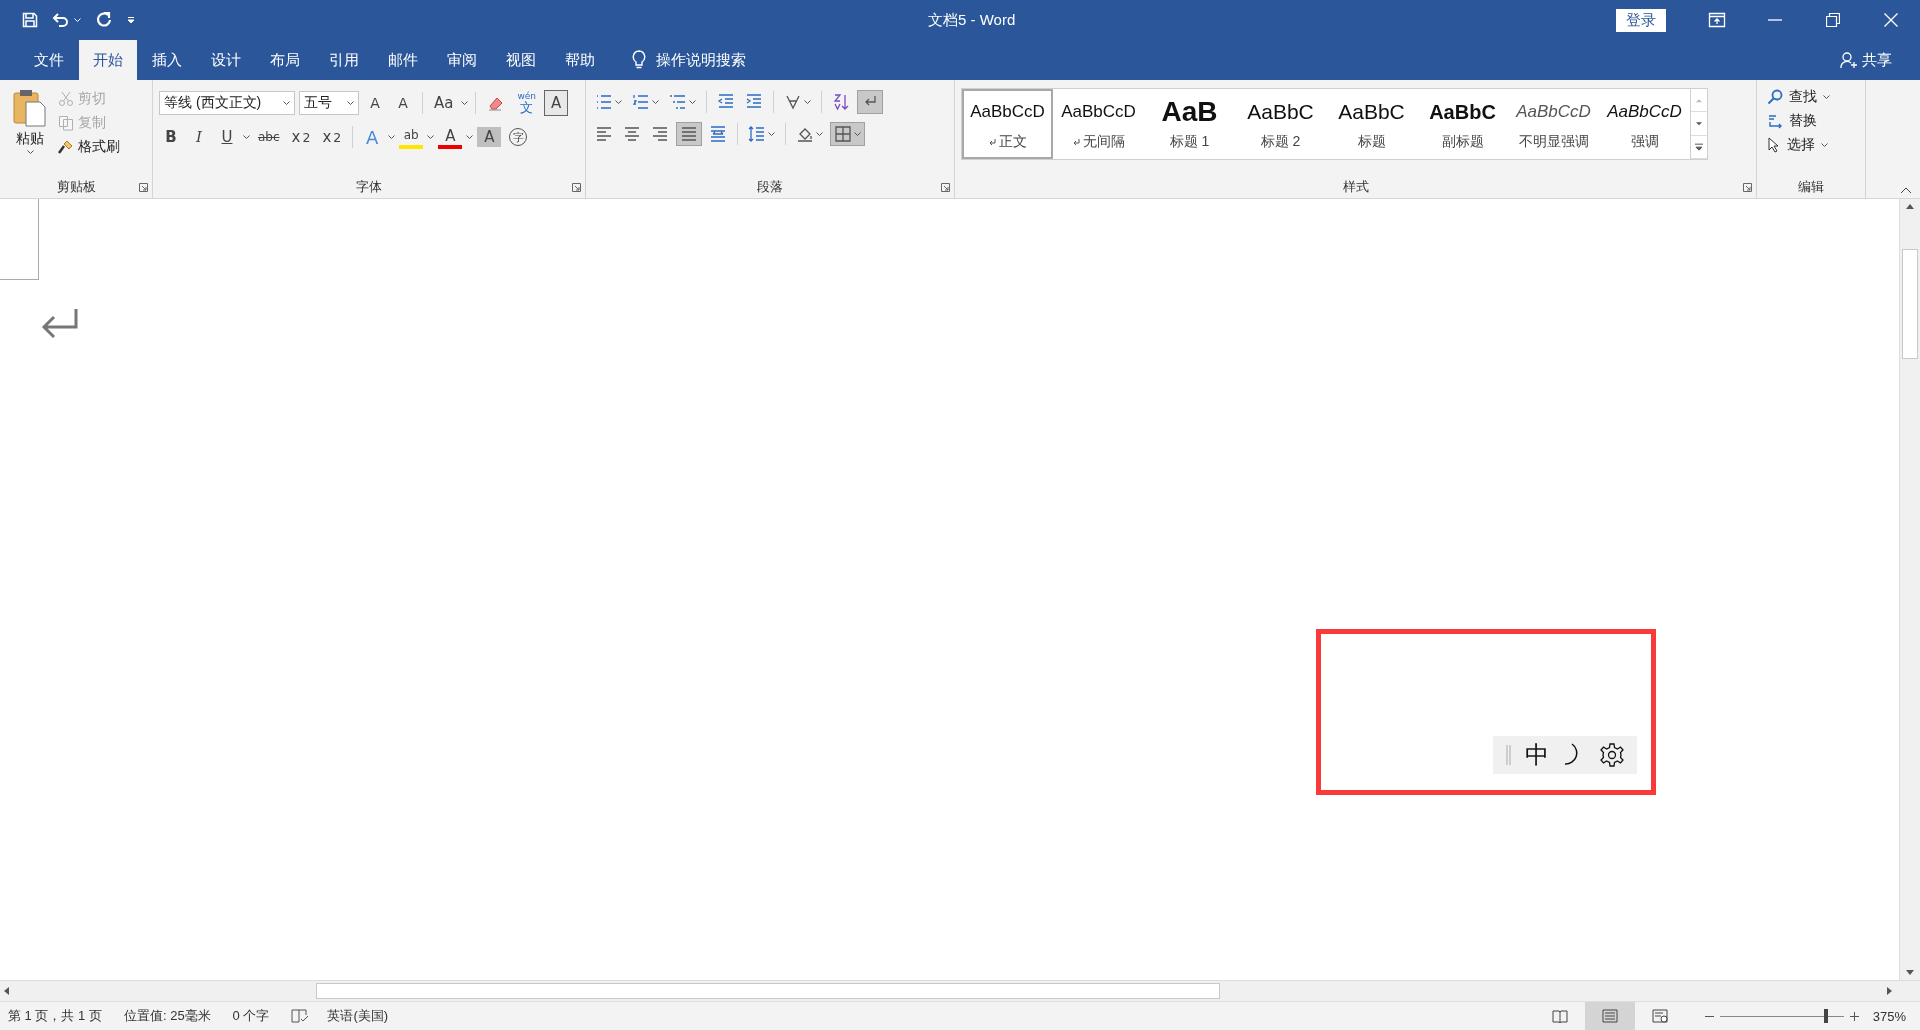 The width and height of the screenshot is (1920, 1030). What do you see at coordinates (847, 134) in the screenshot?
I see `borders-button` at bounding box center [847, 134].